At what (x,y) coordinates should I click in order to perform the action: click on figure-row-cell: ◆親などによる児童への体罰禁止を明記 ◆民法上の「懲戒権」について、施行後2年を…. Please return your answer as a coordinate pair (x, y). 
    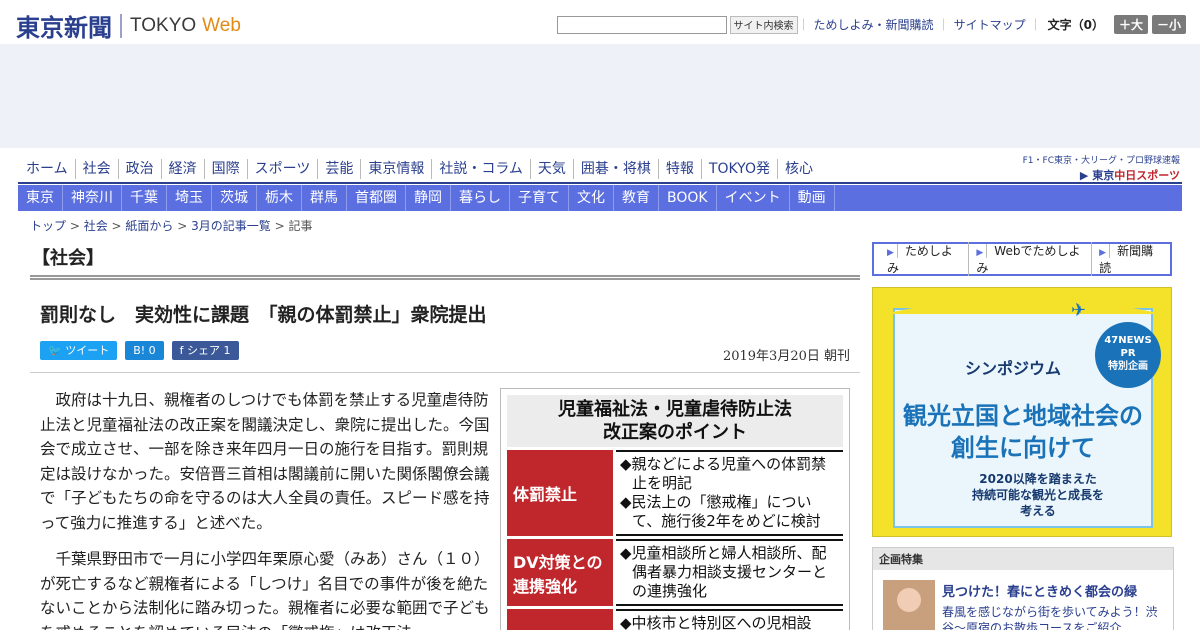
    Looking at the image, I should click on (729, 493).